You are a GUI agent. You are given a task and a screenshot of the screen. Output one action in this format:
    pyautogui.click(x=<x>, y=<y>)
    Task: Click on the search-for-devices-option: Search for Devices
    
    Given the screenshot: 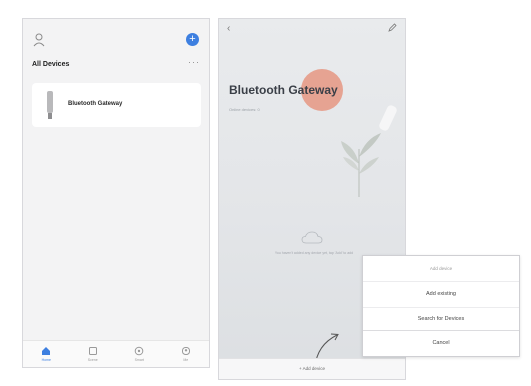 What is the action you would take?
    pyautogui.click(x=441, y=319)
    